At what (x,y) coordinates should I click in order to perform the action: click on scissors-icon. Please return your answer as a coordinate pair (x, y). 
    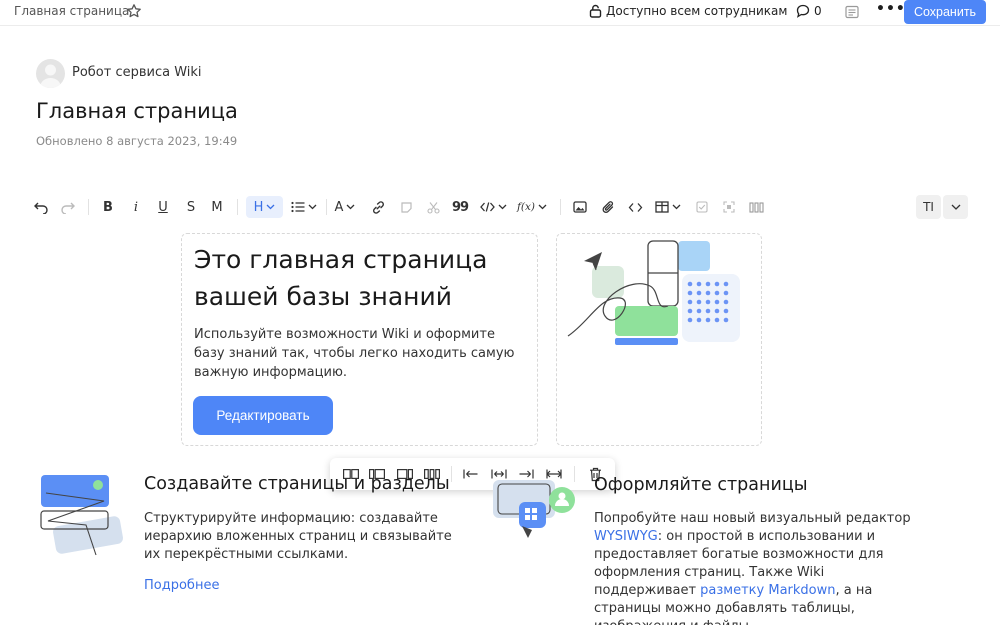
    Looking at the image, I should click on (433, 207).